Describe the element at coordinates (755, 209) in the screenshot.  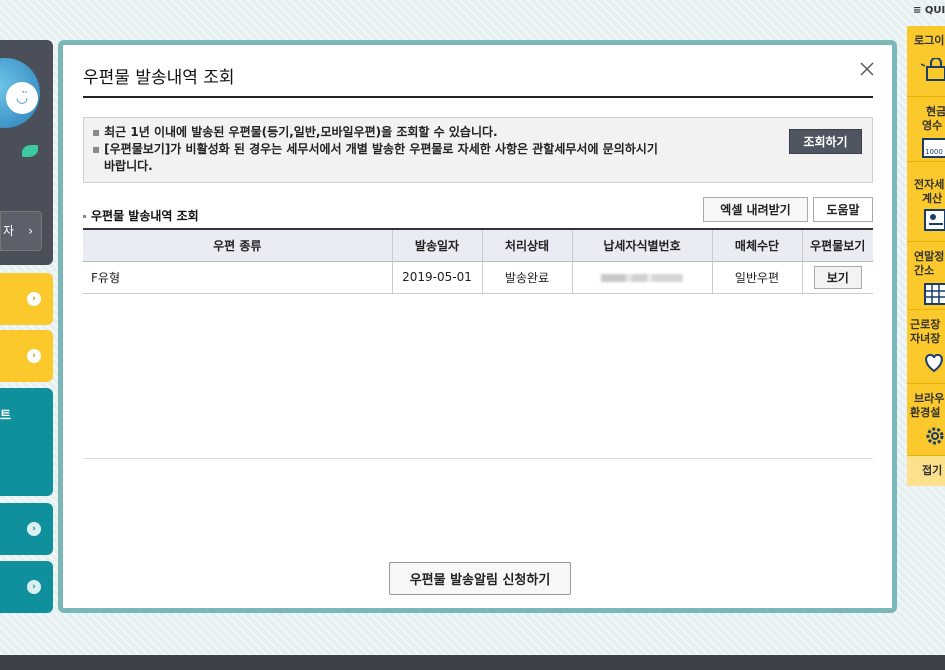
I see `excel-download-button: 엑셀 내려받기` at that location.